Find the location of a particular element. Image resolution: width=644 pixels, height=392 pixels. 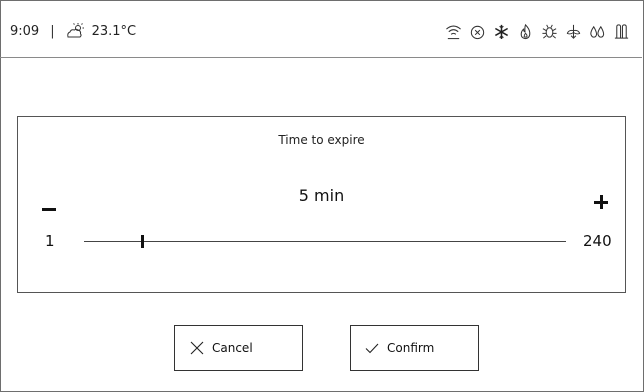

status-left: 9:09 | 23.1°C is located at coordinates (73, 31).